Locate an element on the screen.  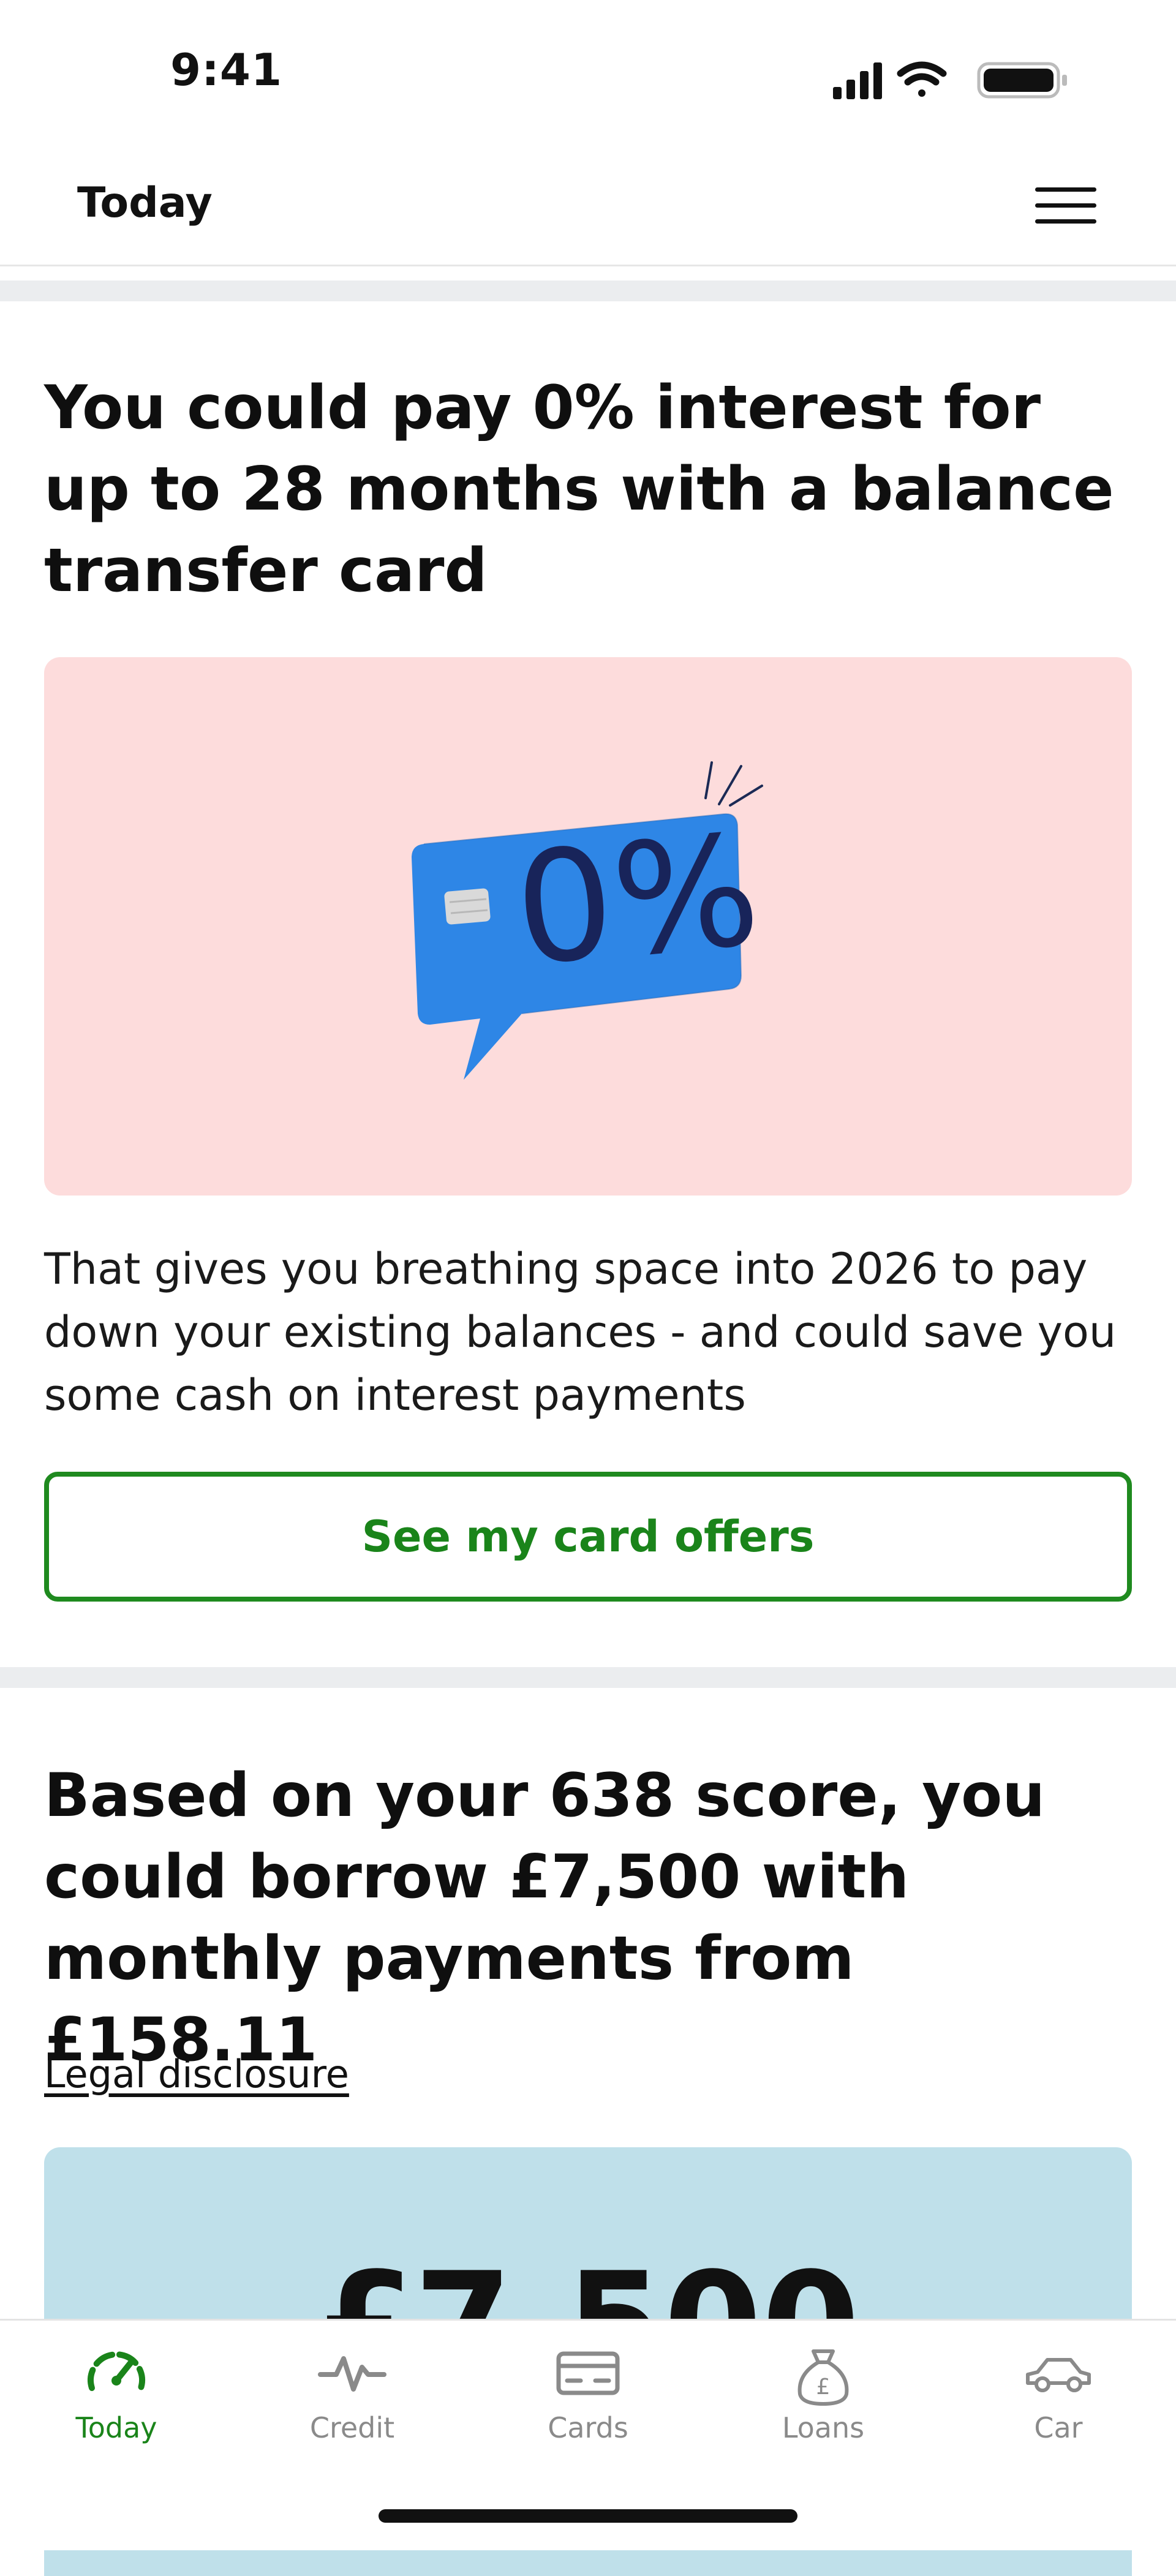
tab-label: Today is located at coordinates (116, 2427).